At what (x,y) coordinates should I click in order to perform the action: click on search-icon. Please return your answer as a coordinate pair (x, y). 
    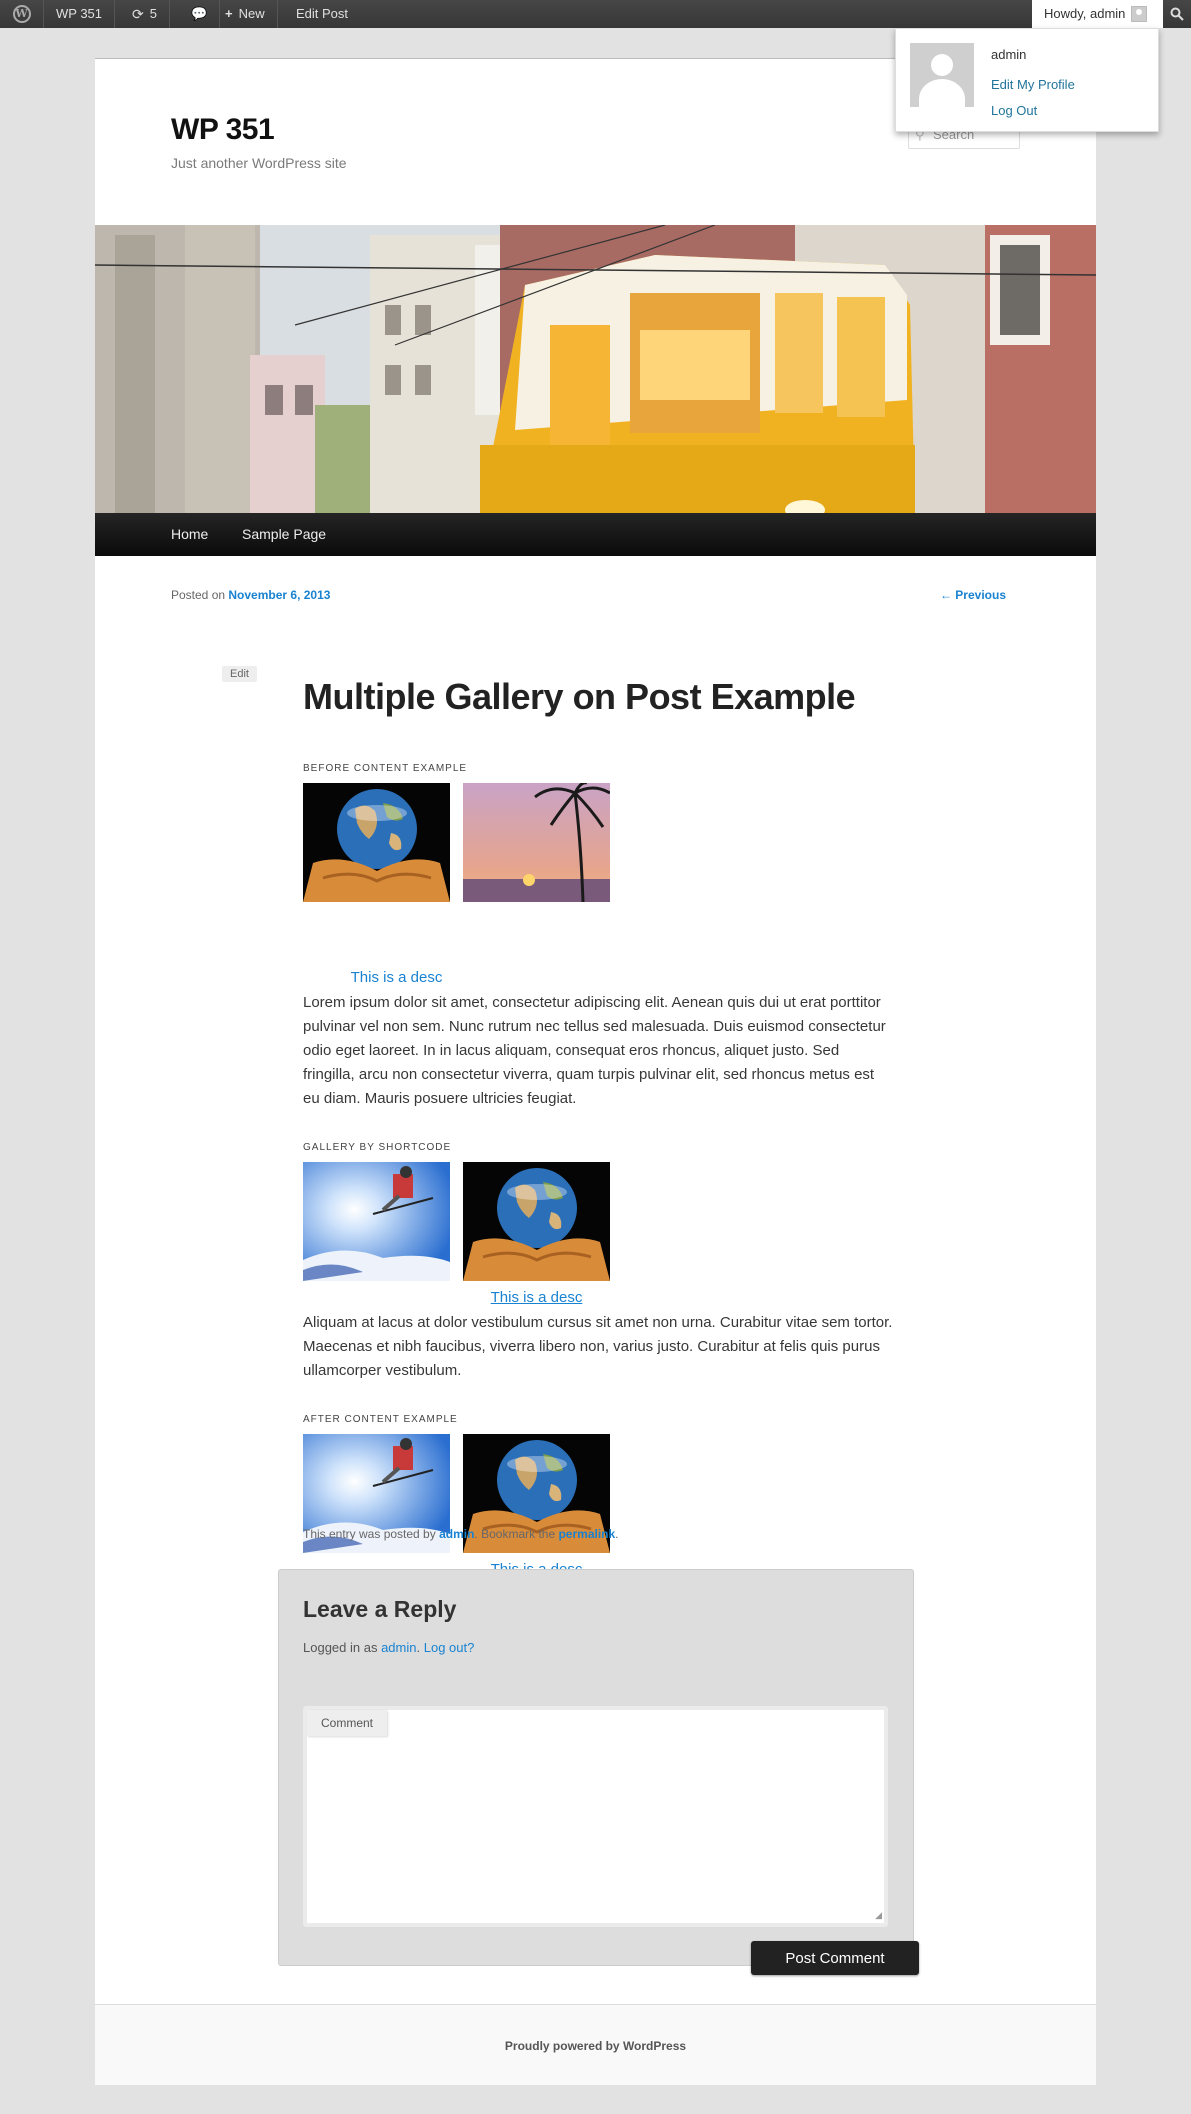
    Looking at the image, I should click on (1177, 14).